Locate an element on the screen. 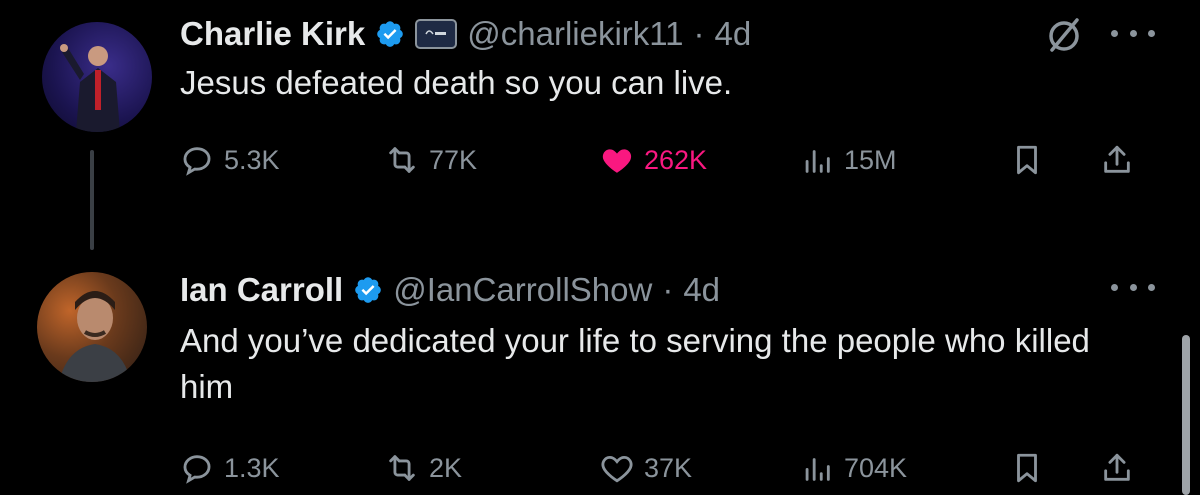 The image size is (1200, 495). like-count: 262K is located at coordinates (676, 159).